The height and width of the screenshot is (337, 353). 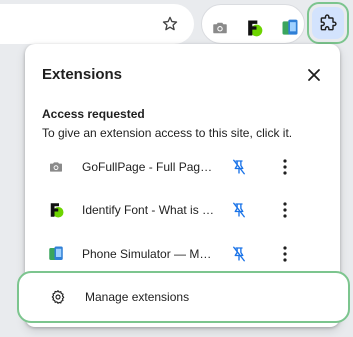 I want to click on bookmark-star-button, so click(x=170, y=24).